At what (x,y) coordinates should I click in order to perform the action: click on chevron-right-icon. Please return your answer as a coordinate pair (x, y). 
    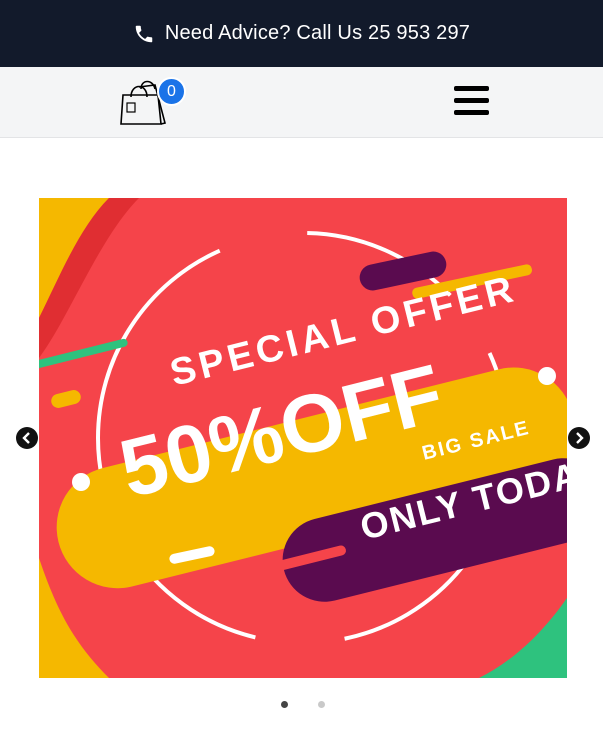
    Looking at the image, I should click on (580, 438).